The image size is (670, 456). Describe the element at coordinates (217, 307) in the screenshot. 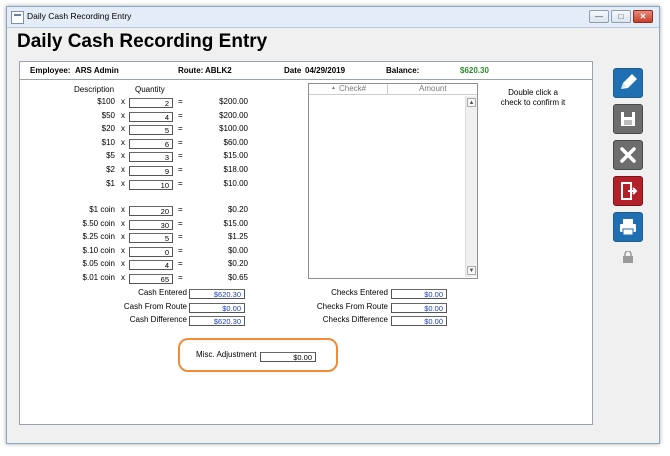

I see `cash-total-value: $0.00` at that location.